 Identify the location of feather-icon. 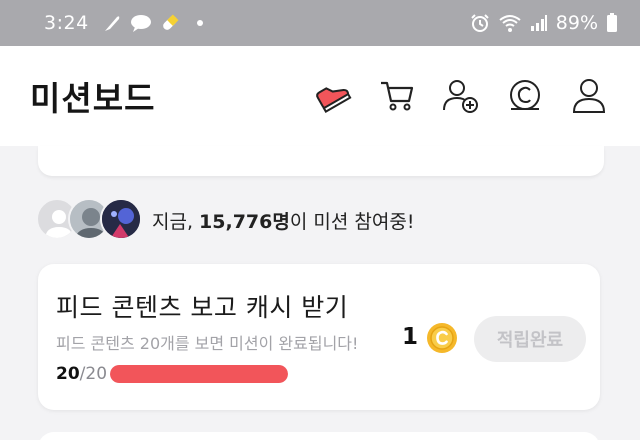
(111, 23).